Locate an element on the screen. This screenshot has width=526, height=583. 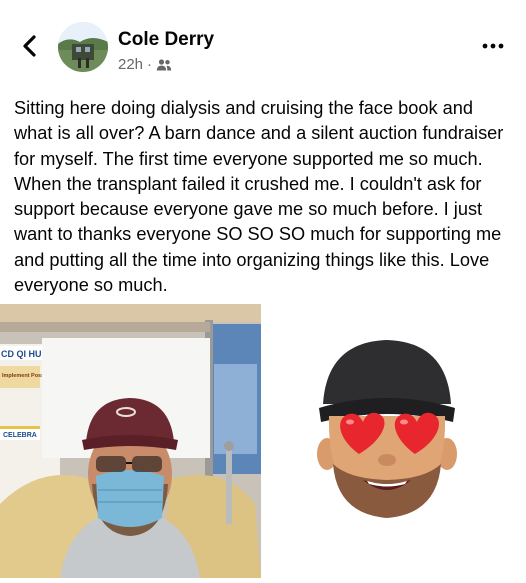
poster-heading: CD QI HU is located at coordinates (21, 354).